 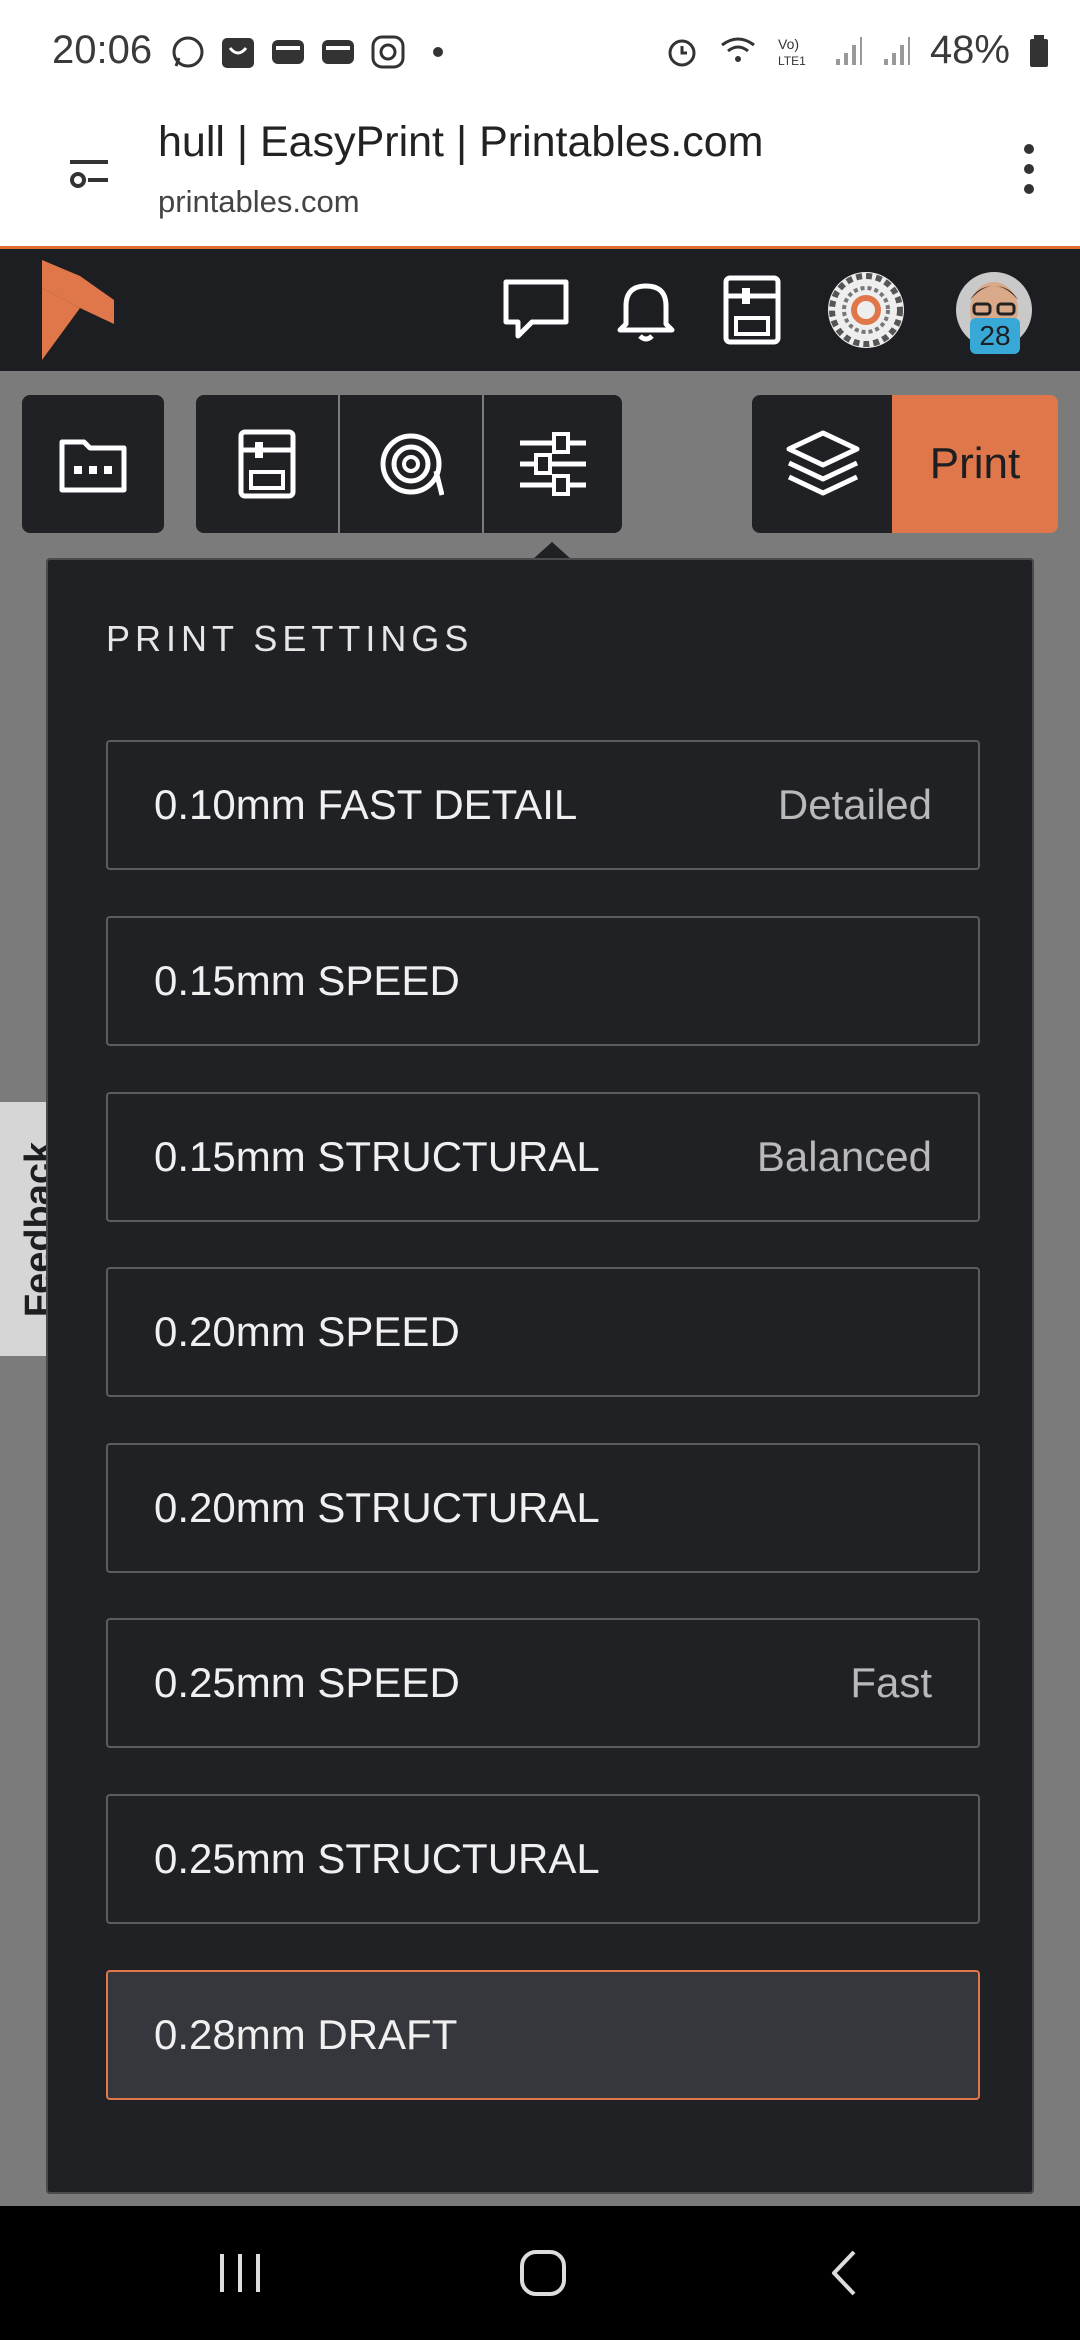 What do you see at coordinates (460, 142) in the screenshot?
I see `page-title: hull | EasyPrint | Printables.com` at bounding box center [460, 142].